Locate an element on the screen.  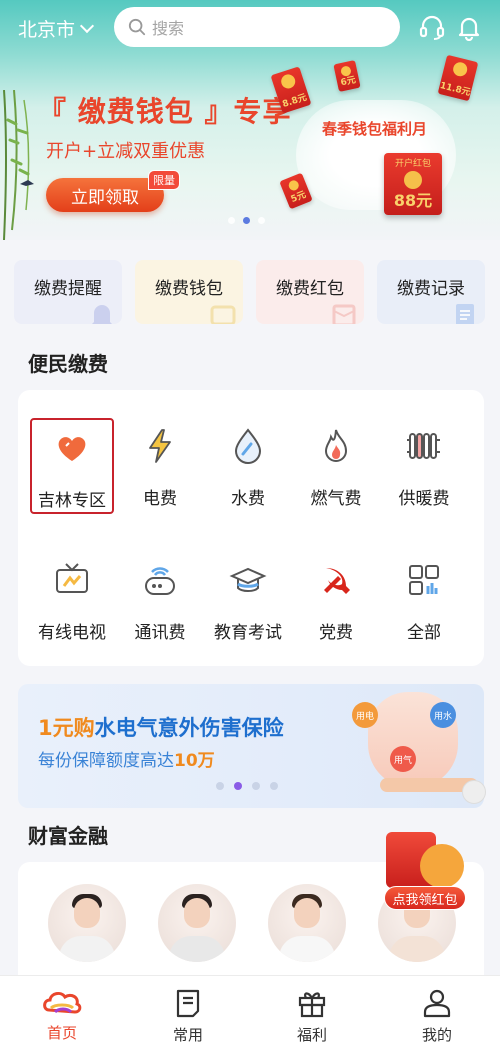
gas-bubble: 用气 is located at coordinates (403, 759).